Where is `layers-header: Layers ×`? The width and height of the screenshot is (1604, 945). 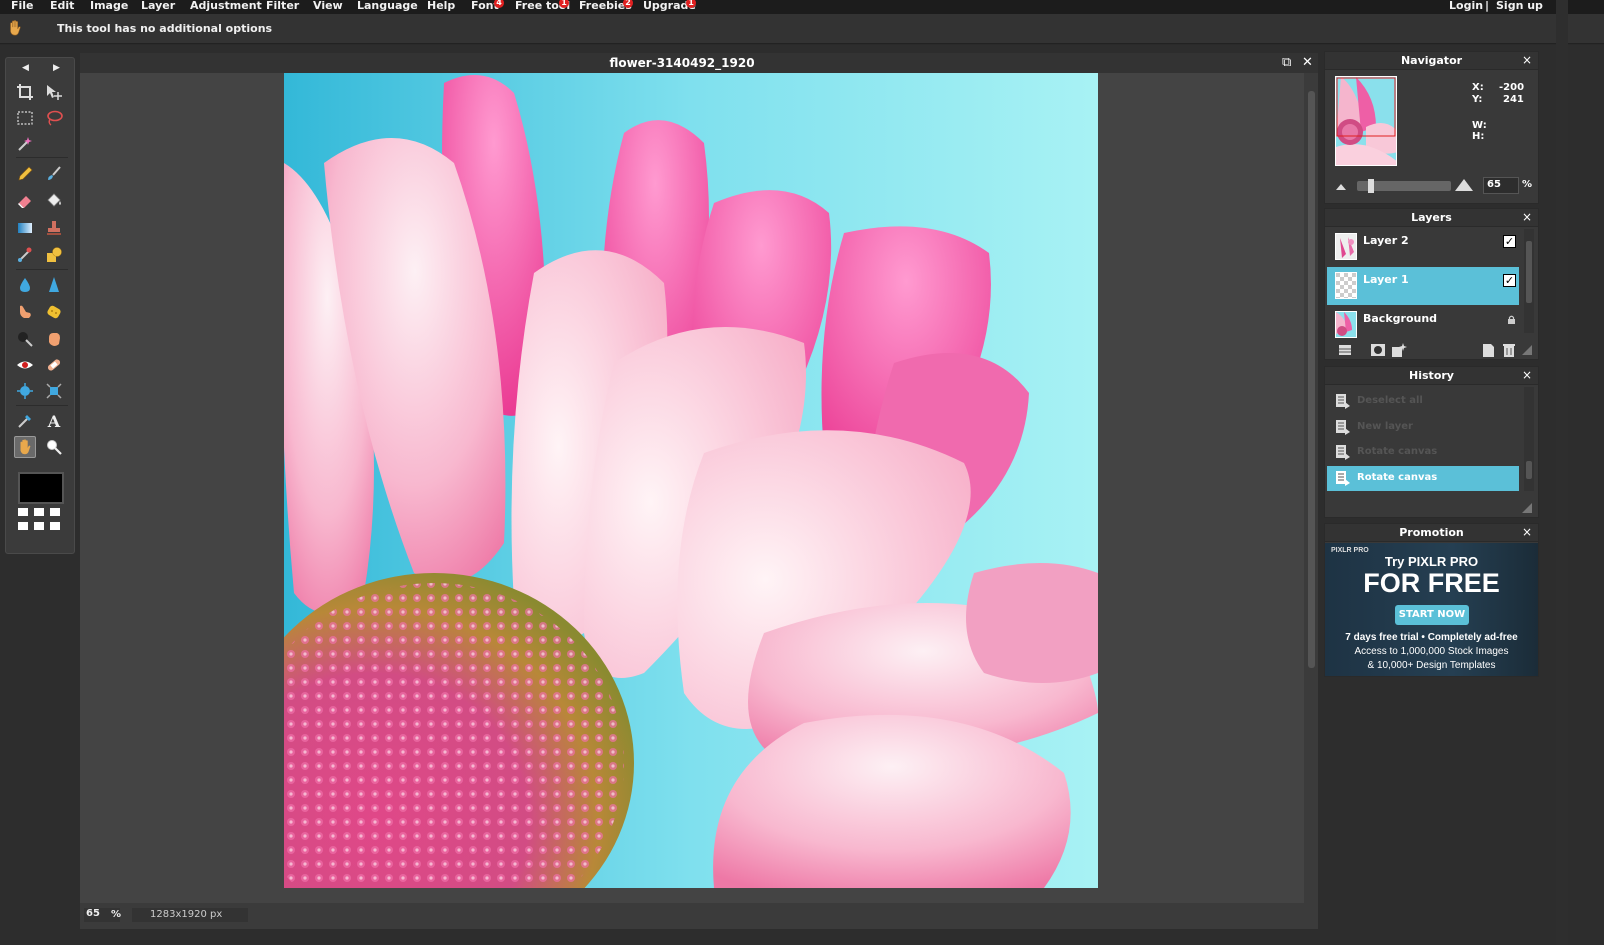
layers-header: Layers × is located at coordinates (1431, 218).